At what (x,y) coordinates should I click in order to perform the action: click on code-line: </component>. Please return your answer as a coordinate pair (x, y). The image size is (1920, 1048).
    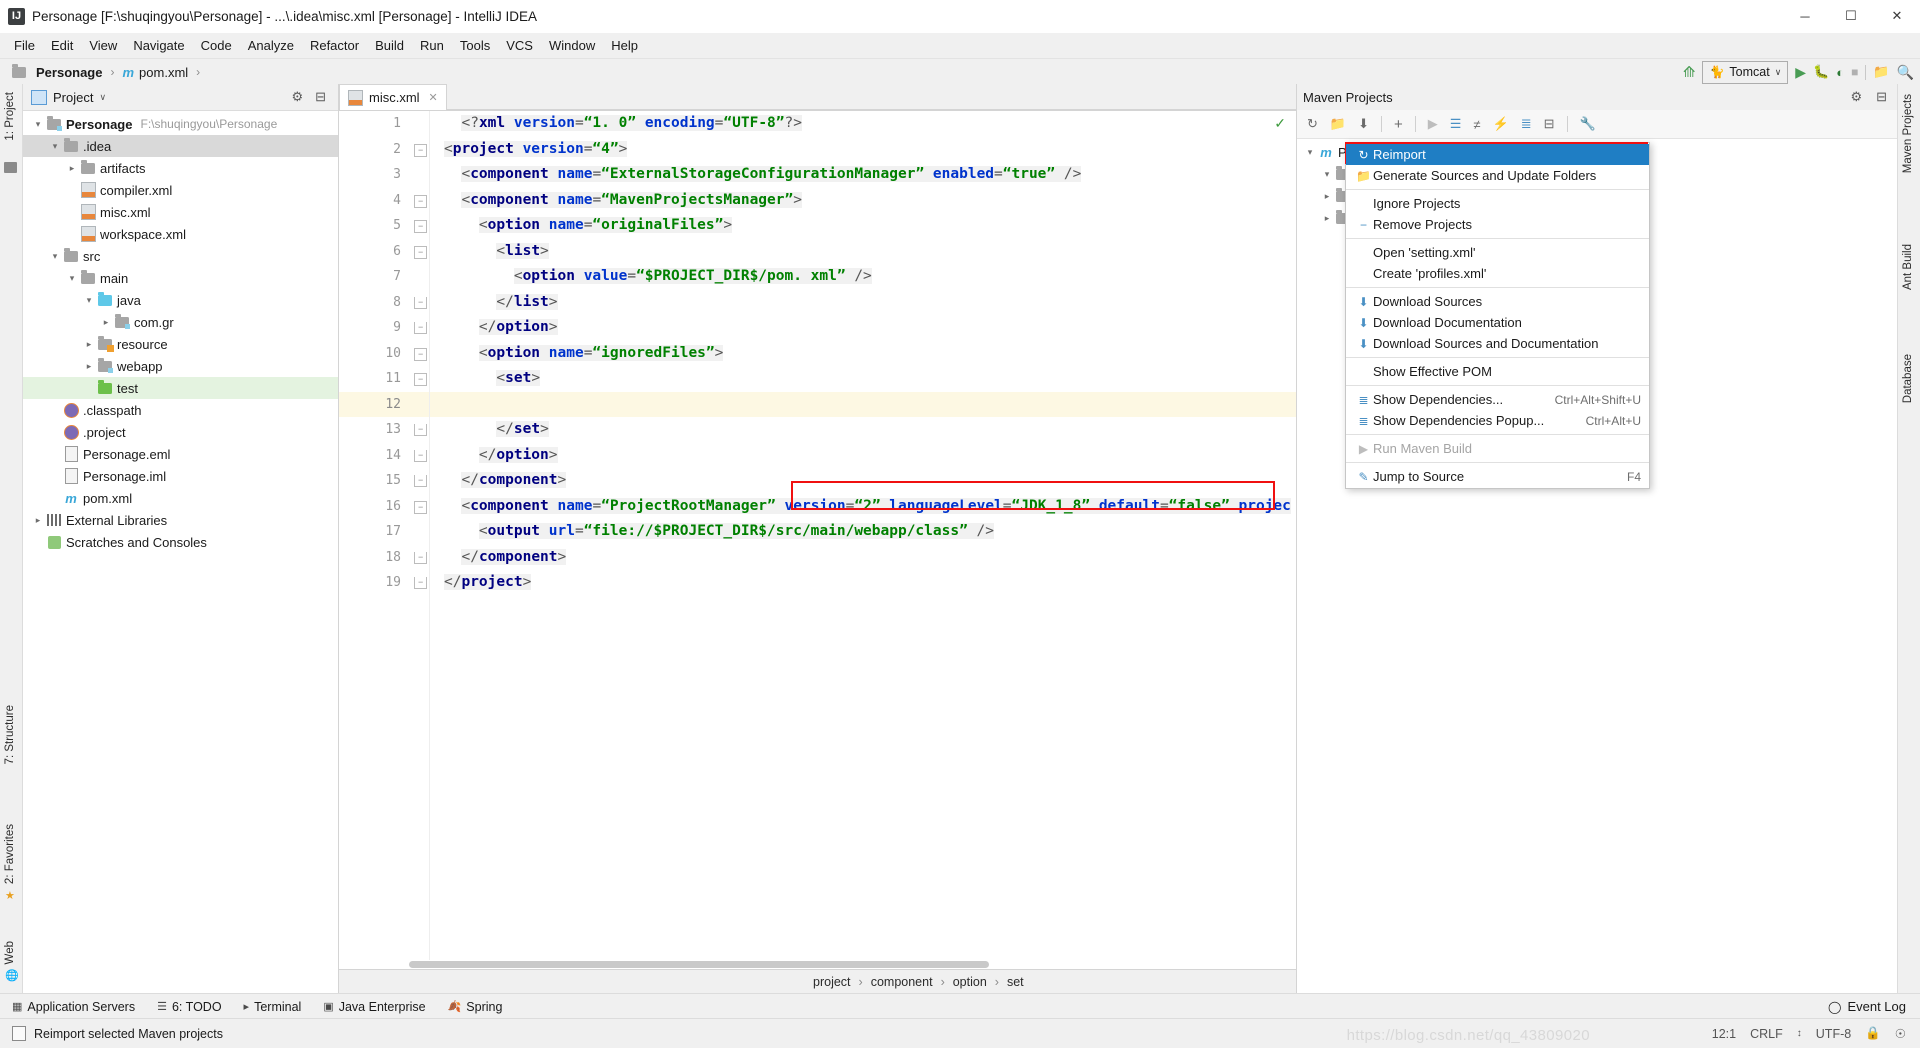
    Looking at the image, I should click on (863, 481).